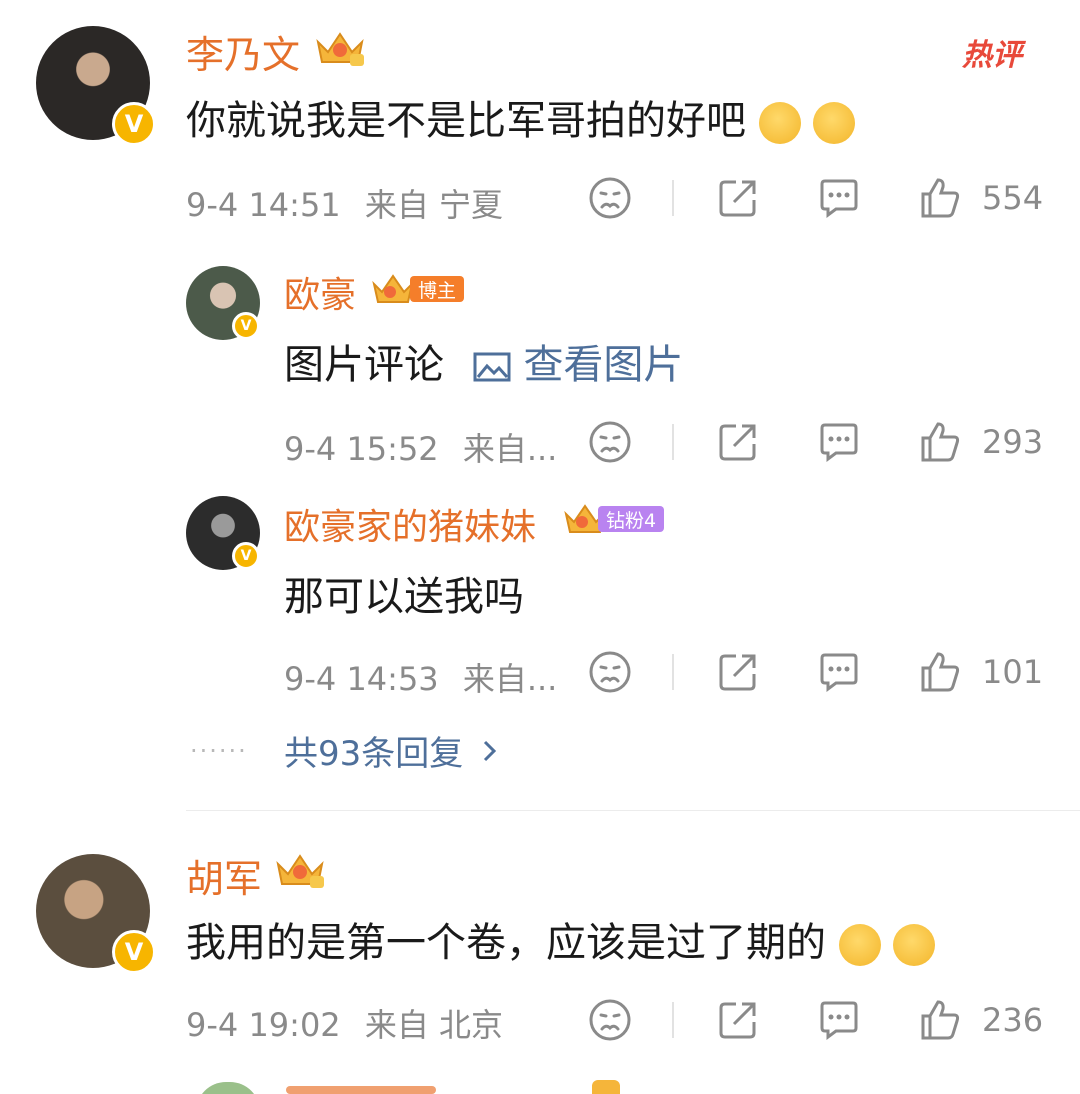 This screenshot has width=1080, height=1094. I want to click on comment-meta: 9-4 19:02 来自 北京, so click(344, 1023).